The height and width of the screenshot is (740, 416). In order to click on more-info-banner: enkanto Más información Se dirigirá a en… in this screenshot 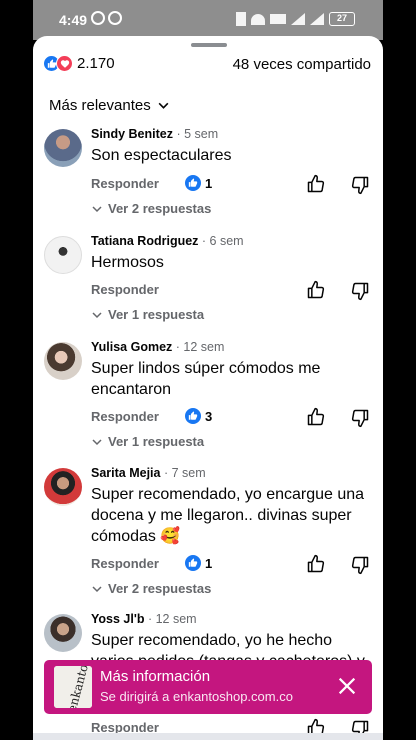, I will do `click(208, 687)`.